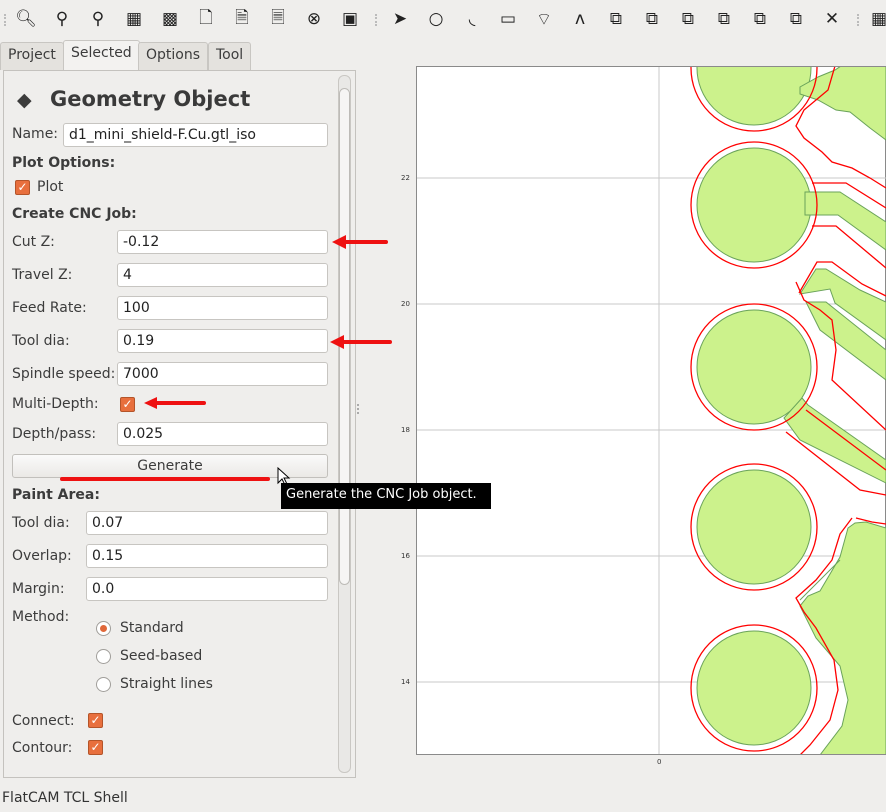 This screenshot has height=812, width=886. I want to click on x-tick-label: 0, so click(659, 762).